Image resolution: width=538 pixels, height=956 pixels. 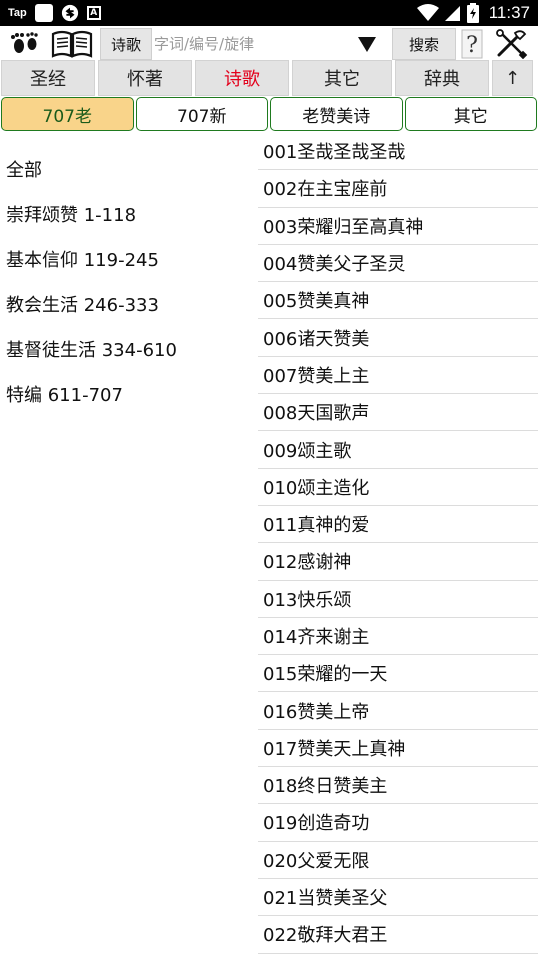 I want to click on dropdown-arrow-icon, so click(x=367, y=44).